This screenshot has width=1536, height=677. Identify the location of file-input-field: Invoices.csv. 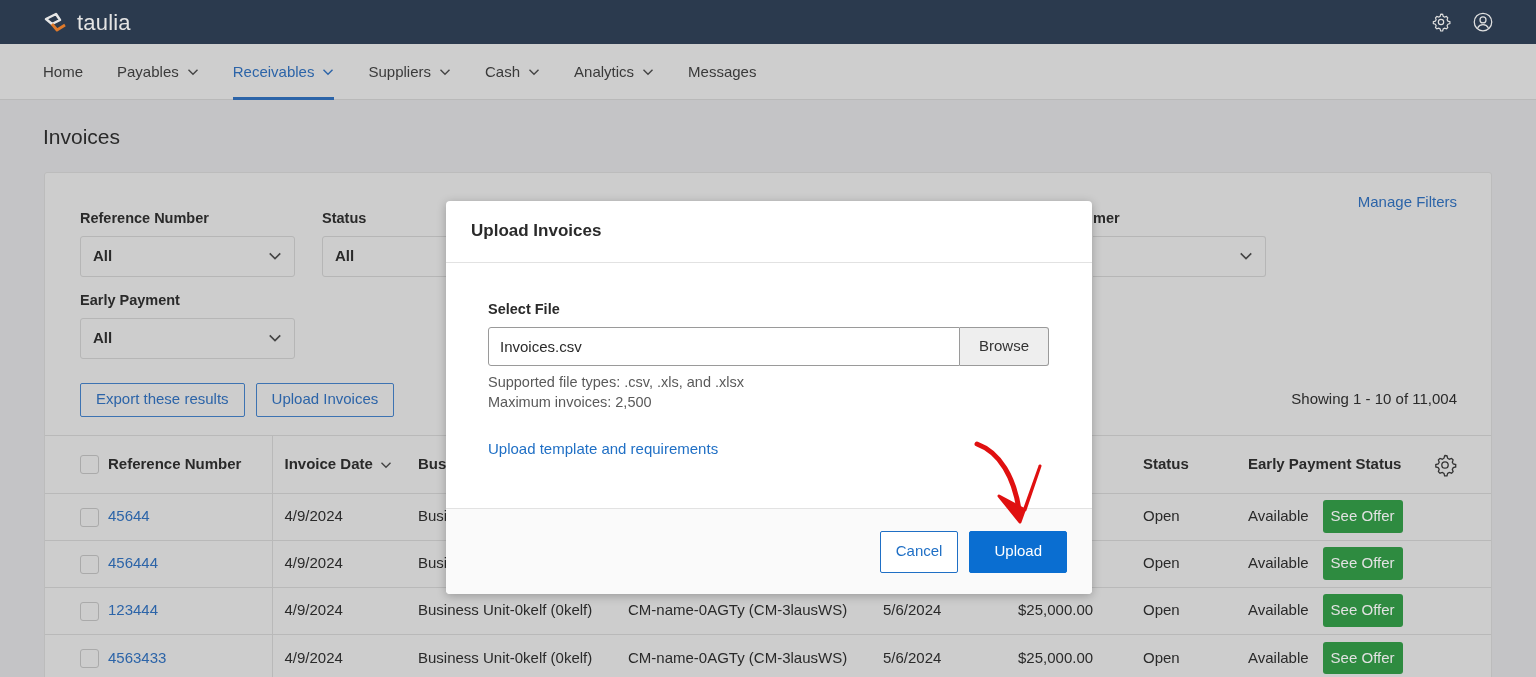
(724, 346).